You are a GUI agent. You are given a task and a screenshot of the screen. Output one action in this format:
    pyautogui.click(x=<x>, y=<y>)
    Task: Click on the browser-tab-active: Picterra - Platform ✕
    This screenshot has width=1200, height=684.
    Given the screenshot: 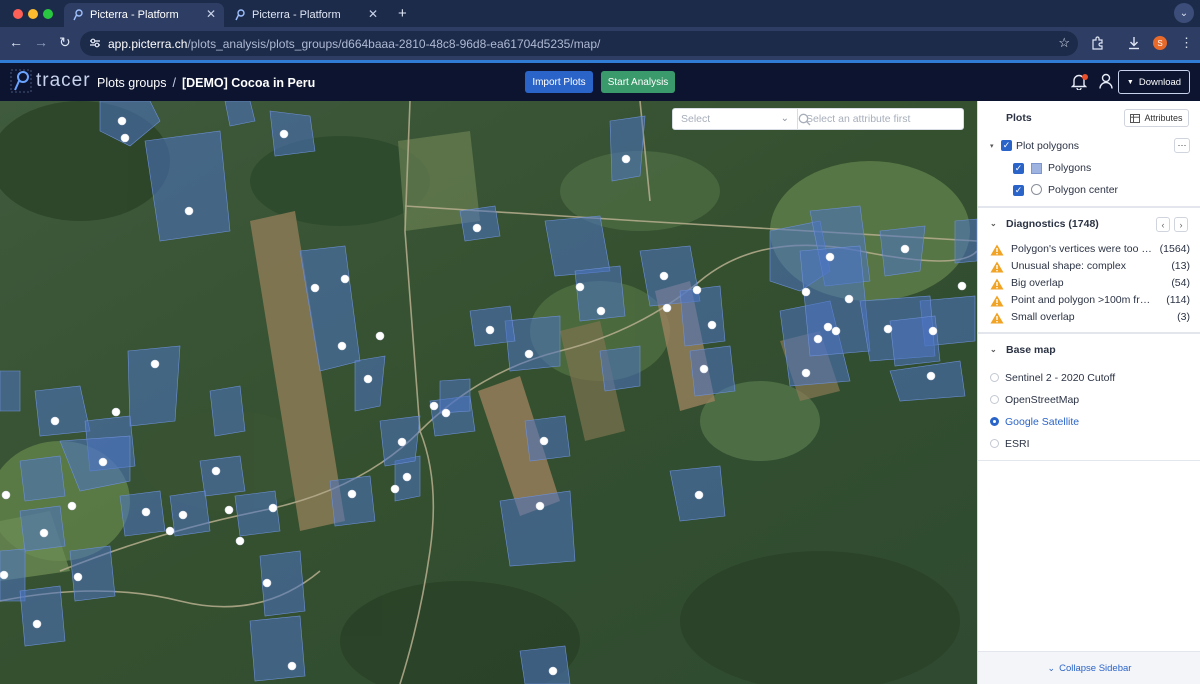 What is the action you would take?
    pyautogui.click(x=144, y=15)
    